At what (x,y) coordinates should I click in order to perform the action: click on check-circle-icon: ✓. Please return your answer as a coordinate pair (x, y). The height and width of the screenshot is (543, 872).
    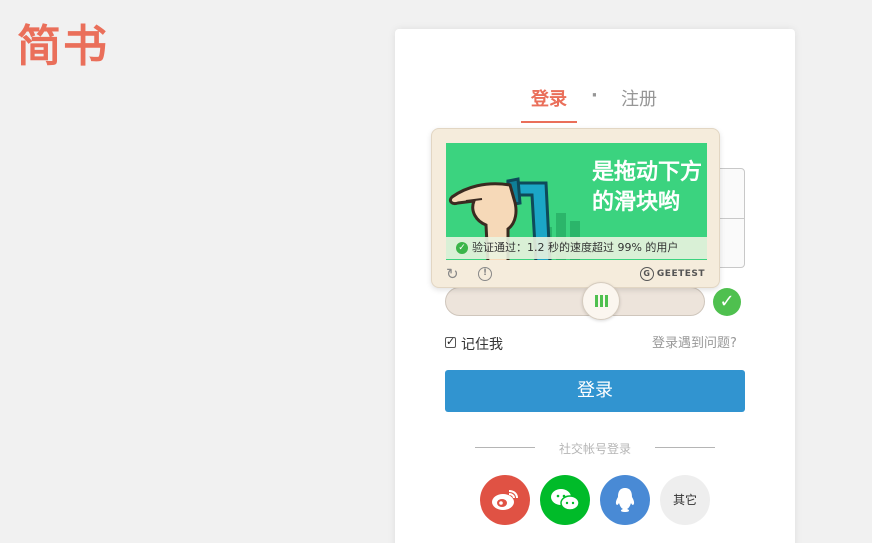
    Looking at the image, I should click on (462, 248).